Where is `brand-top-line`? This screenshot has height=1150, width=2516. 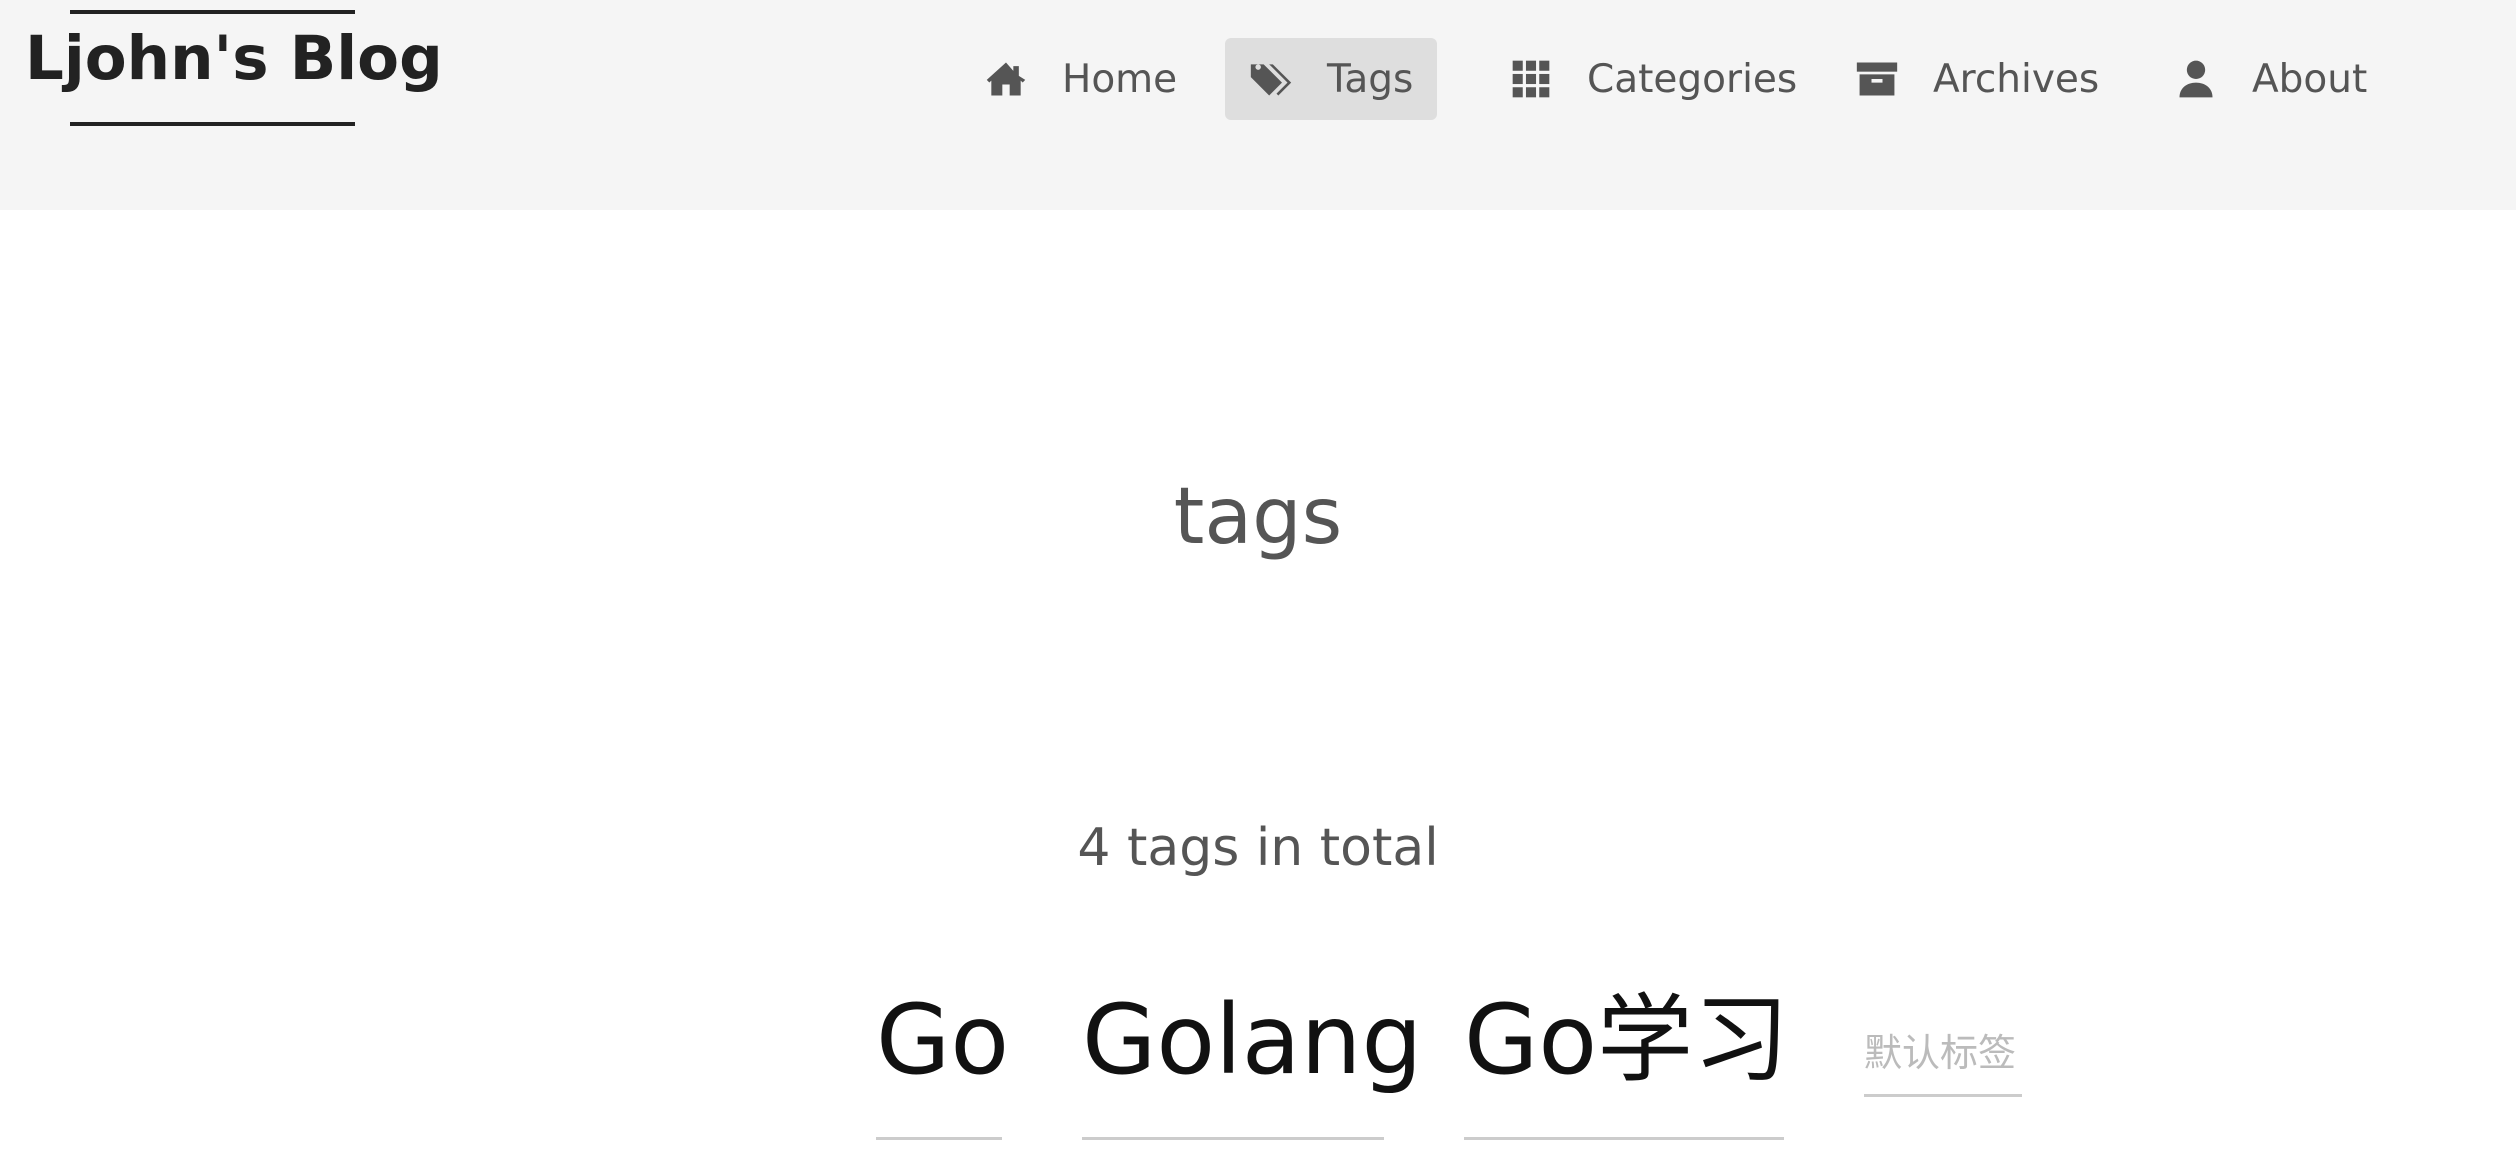 brand-top-line is located at coordinates (212, 12).